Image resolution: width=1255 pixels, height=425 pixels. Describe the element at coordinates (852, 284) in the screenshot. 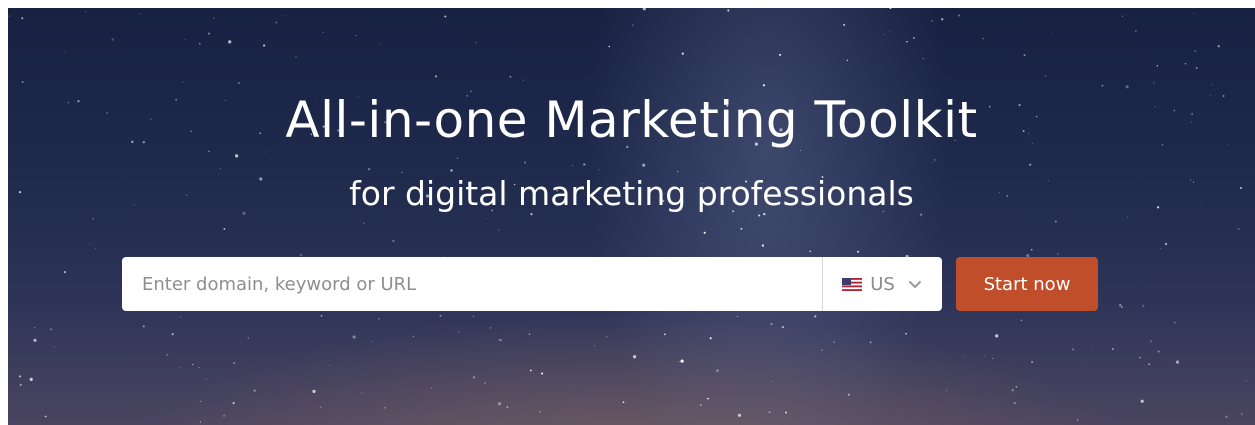

I see `us-flag-icon` at that location.